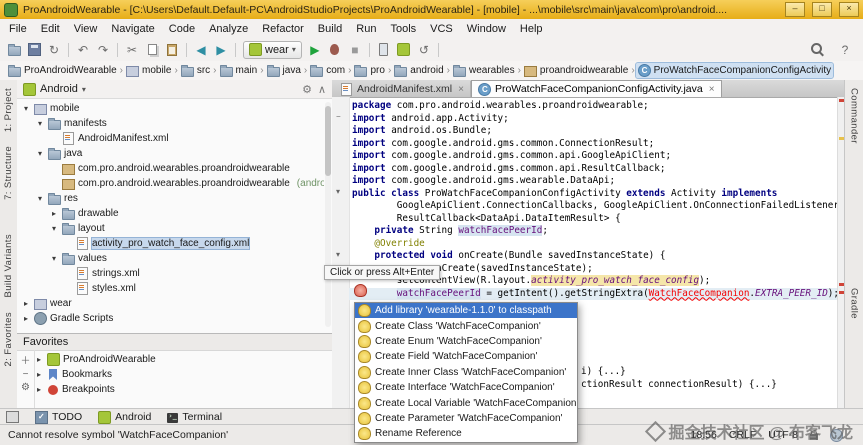  What do you see at coordinates (593, 119) in the screenshot?
I see `code-line: import android.app.Activity;` at bounding box center [593, 119].